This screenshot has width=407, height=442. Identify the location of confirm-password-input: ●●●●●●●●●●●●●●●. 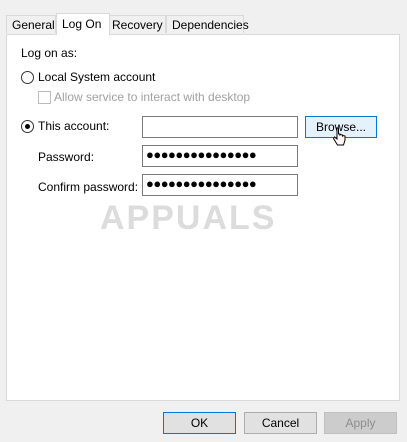
(220, 185).